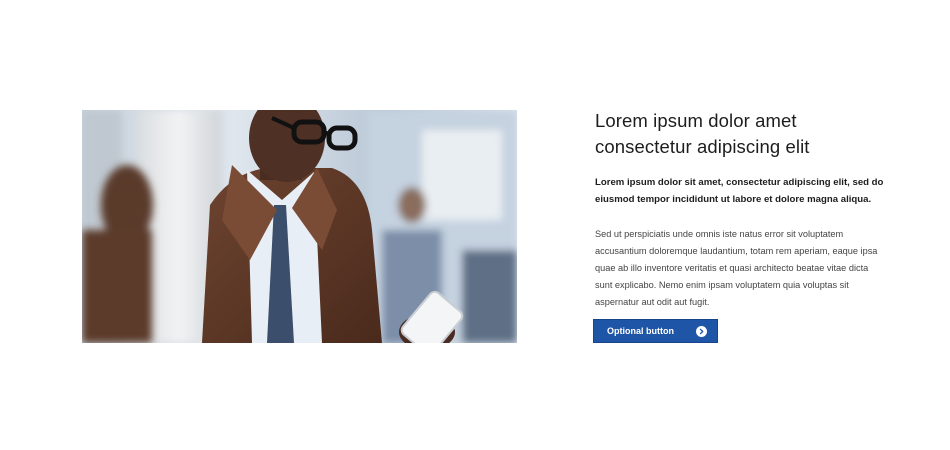 This screenshot has height=450, width=950. Describe the element at coordinates (640, 331) in the screenshot. I see `optional-button-label: Optional button` at that location.